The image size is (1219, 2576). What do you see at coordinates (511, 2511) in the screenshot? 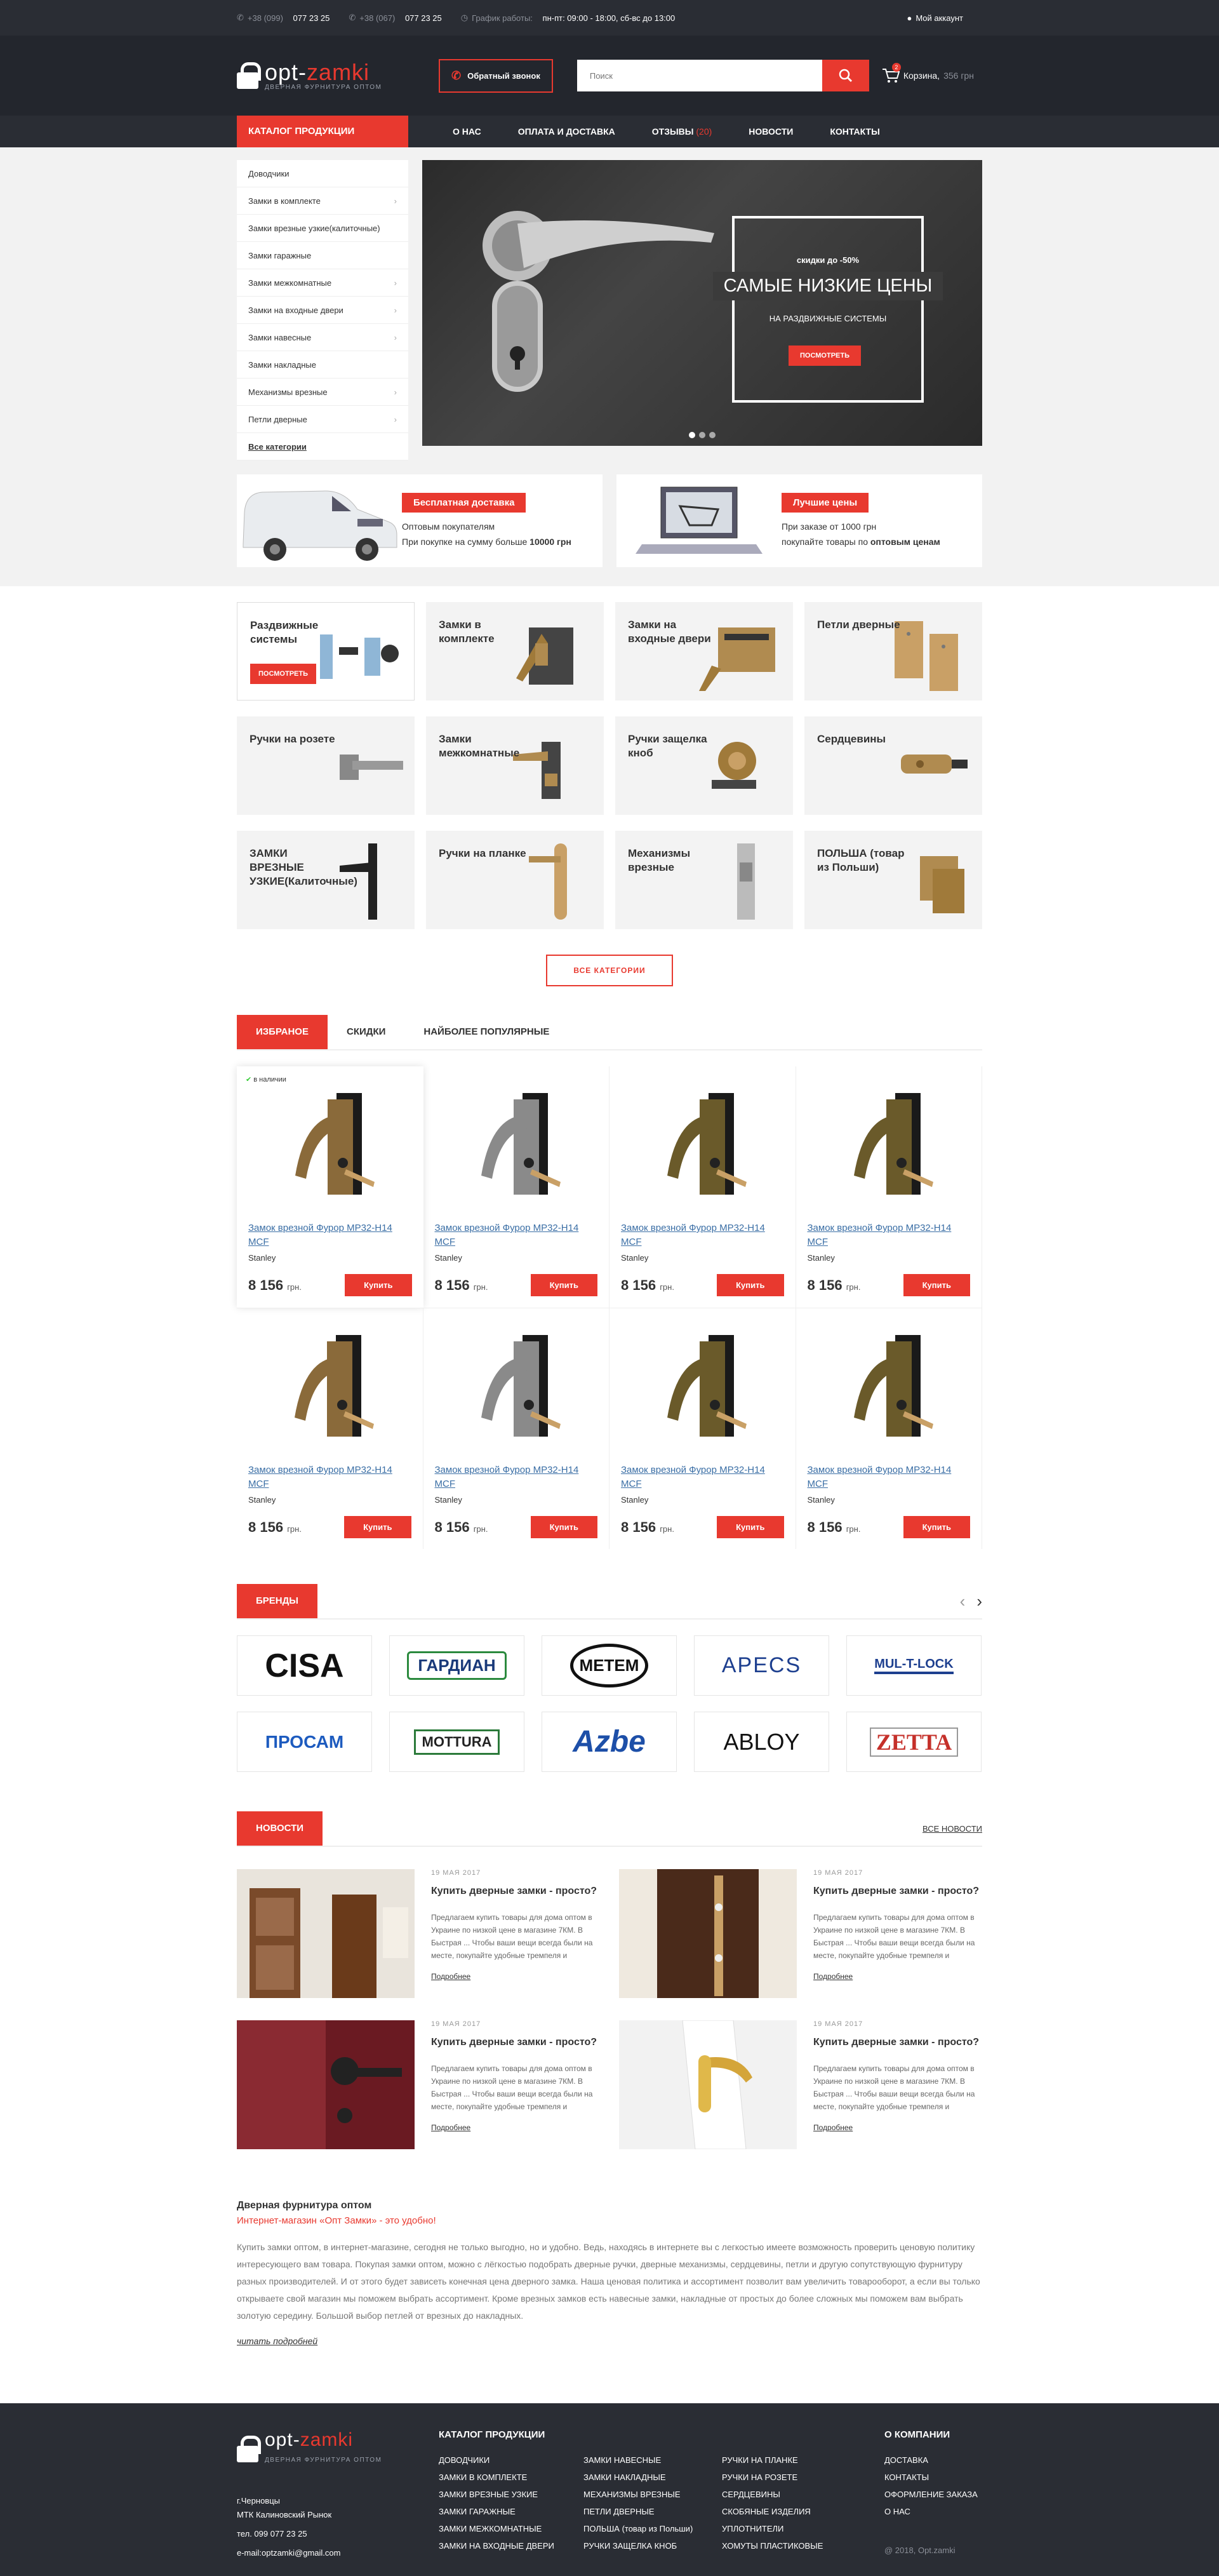
I see `footer-link: ЗАМКИ ГАРАЖНЫЕ` at bounding box center [511, 2511].